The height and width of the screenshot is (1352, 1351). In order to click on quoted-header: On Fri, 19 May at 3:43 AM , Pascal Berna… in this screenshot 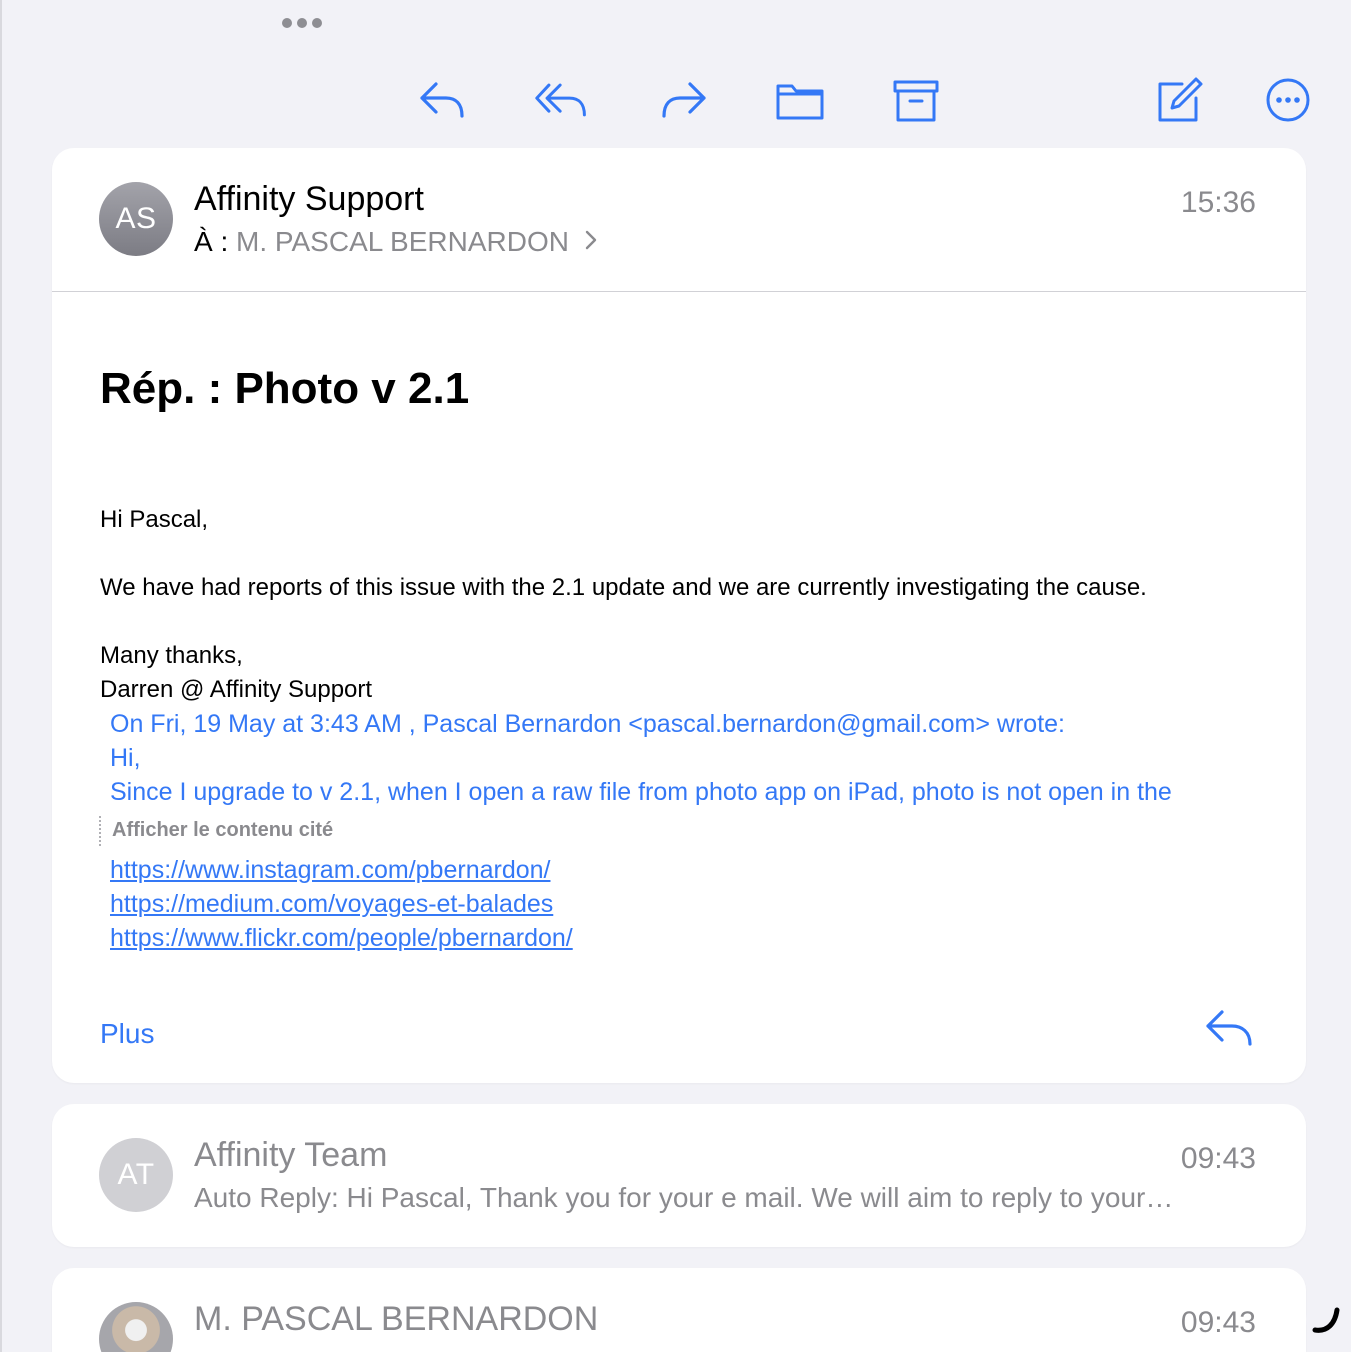, I will do `click(588, 724)`.